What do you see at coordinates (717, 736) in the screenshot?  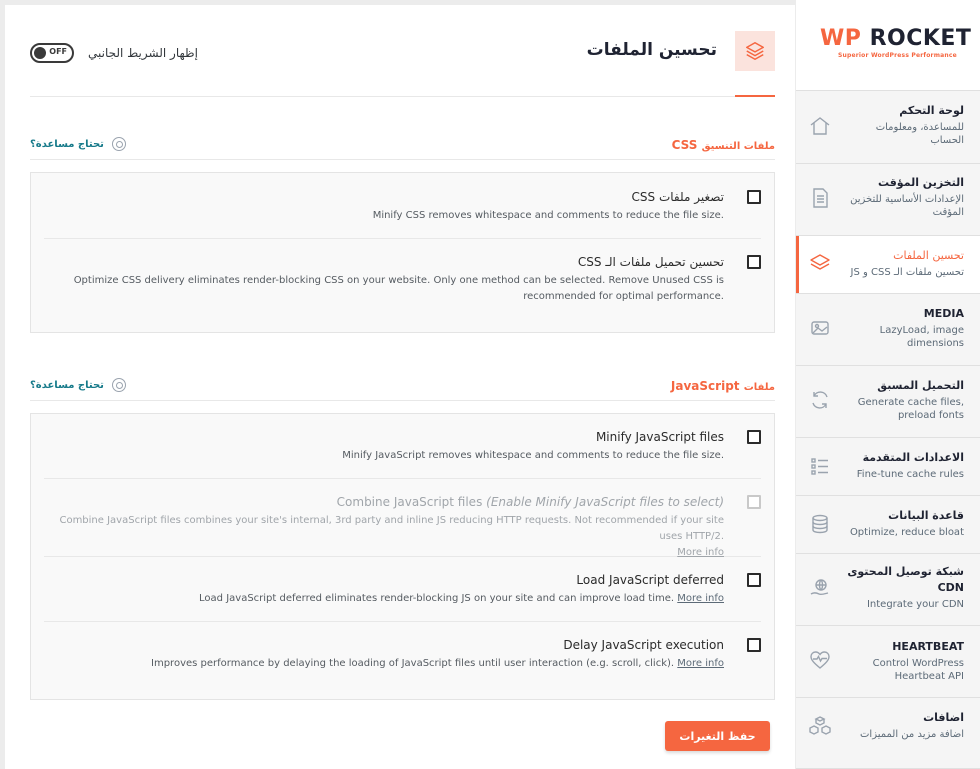 I see `save-changes-button: حفظ التغيرات` at bounding box center [717, 736].